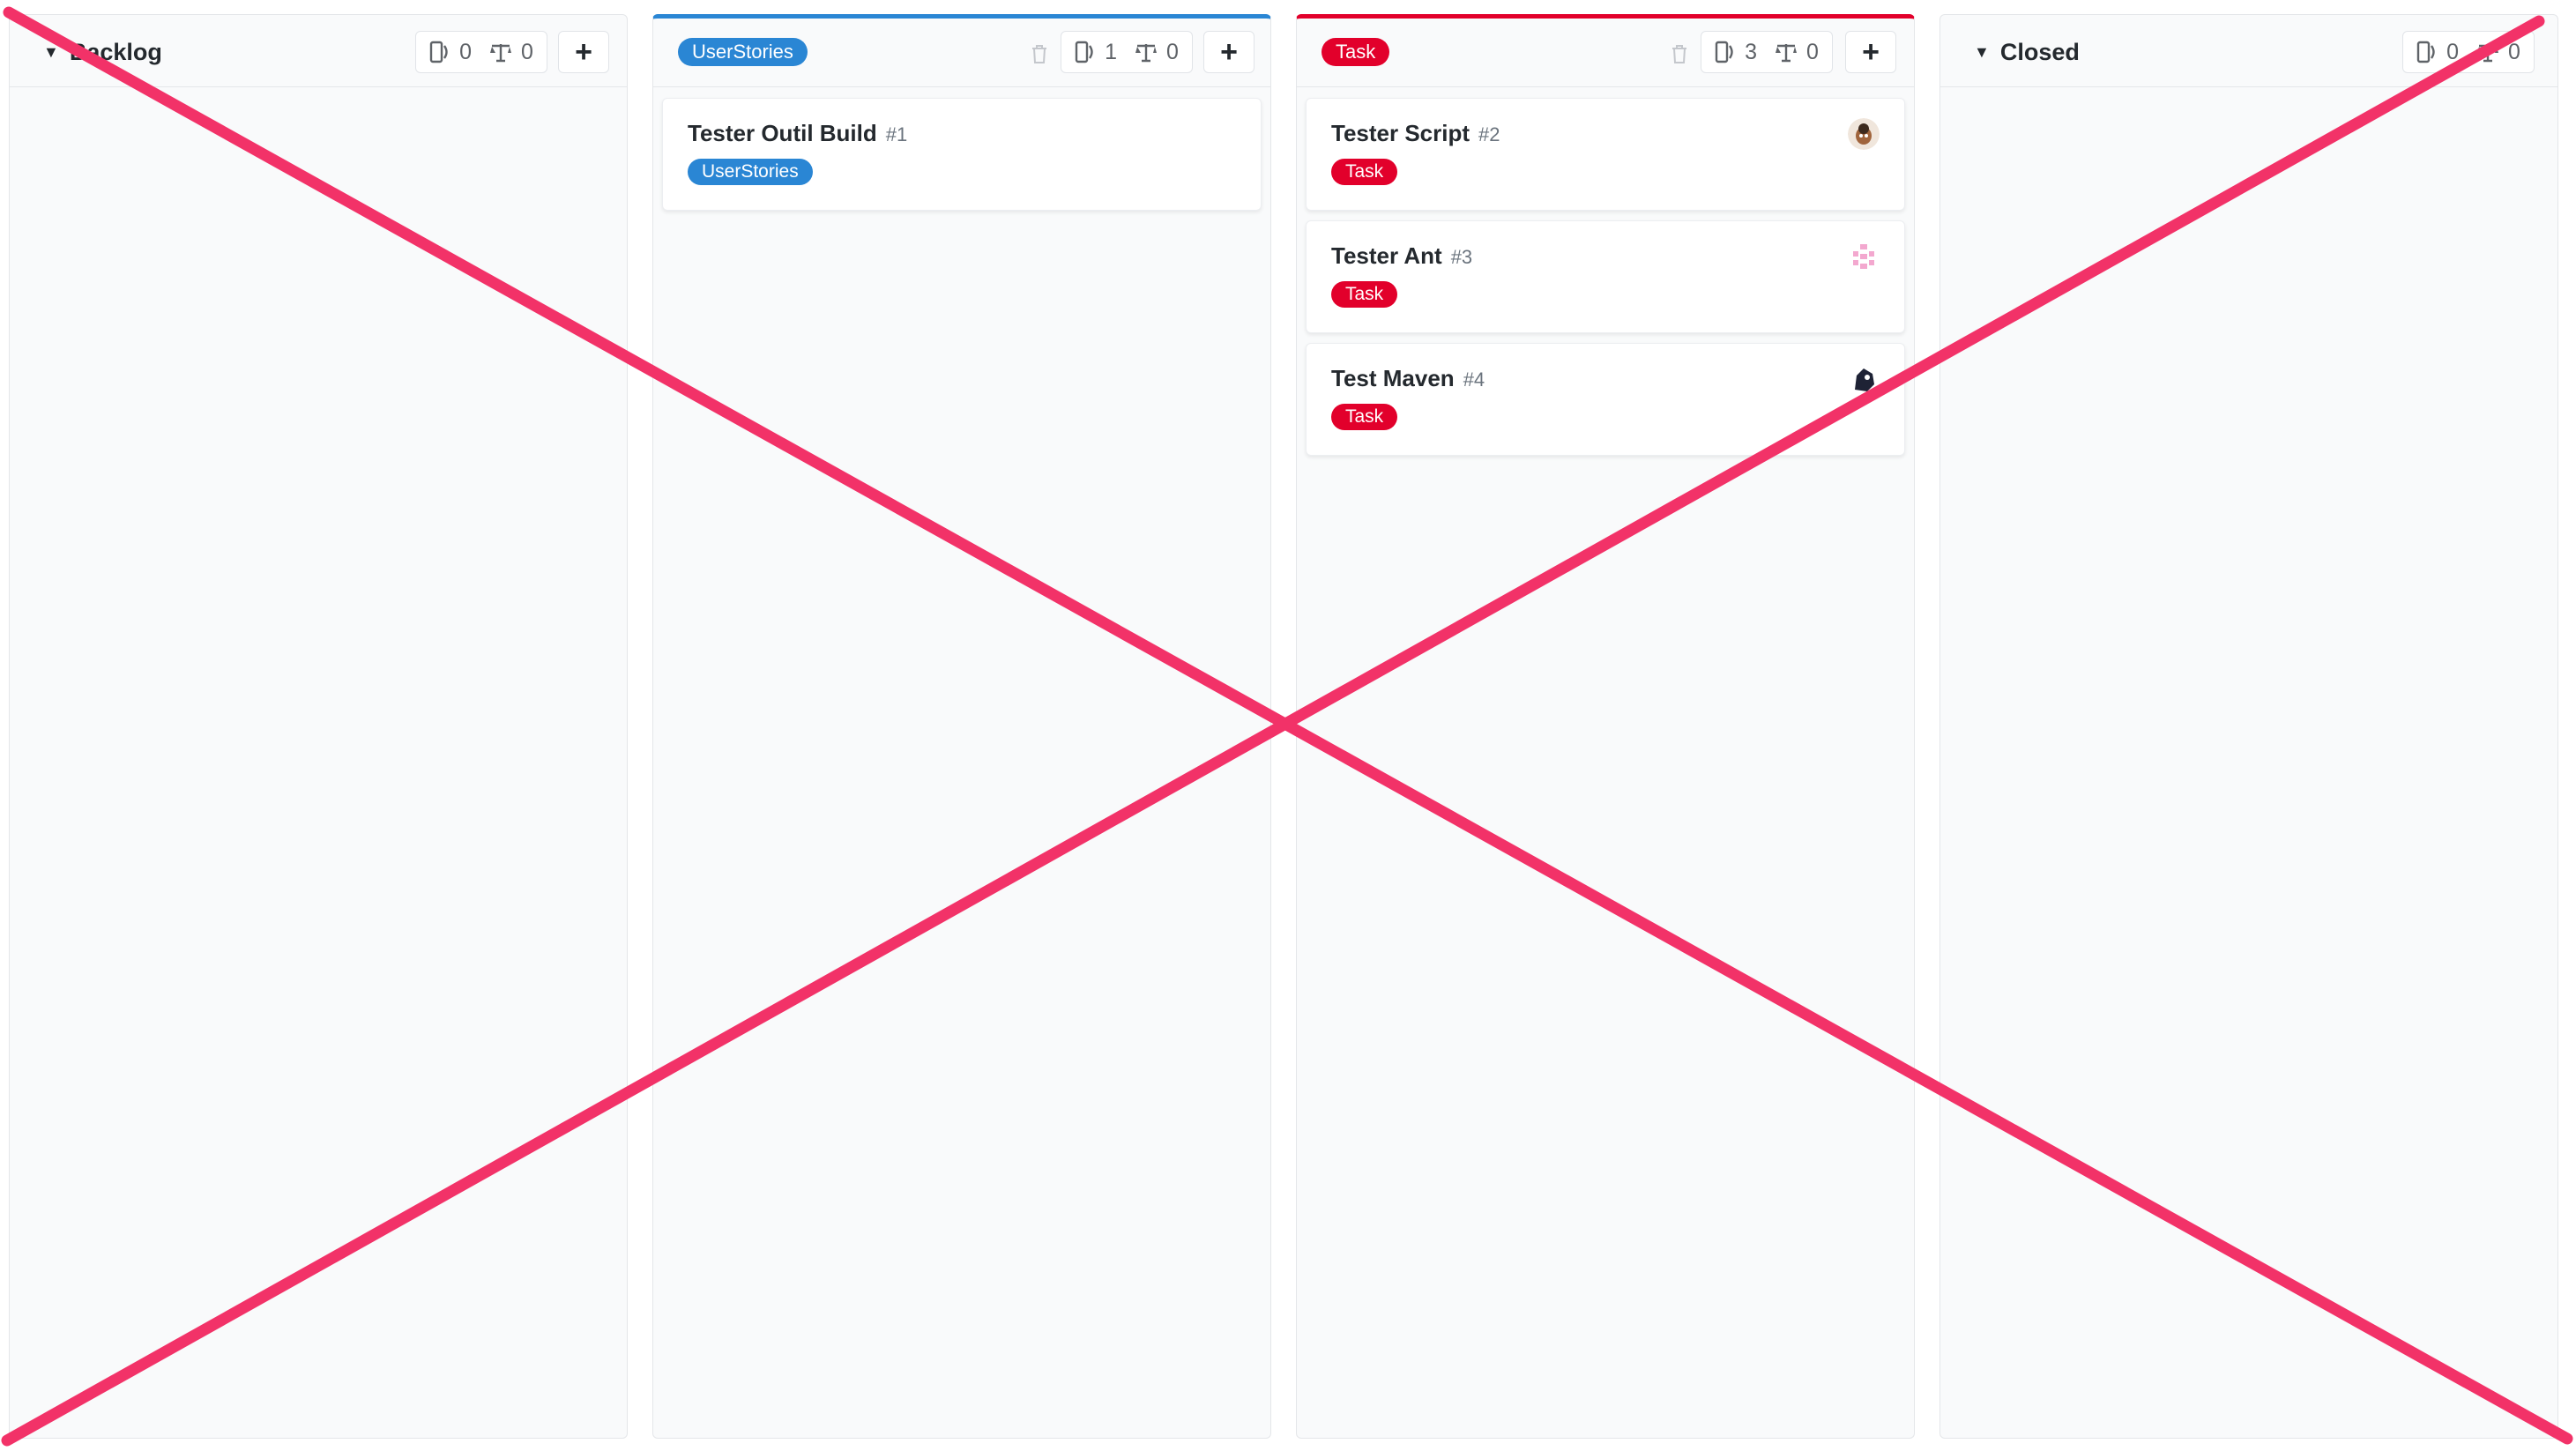 The image size is (2576, 1451). Describe the element at coordinates (751, 172) in the screenshot. I see `issue-label: UserStories` at that location.